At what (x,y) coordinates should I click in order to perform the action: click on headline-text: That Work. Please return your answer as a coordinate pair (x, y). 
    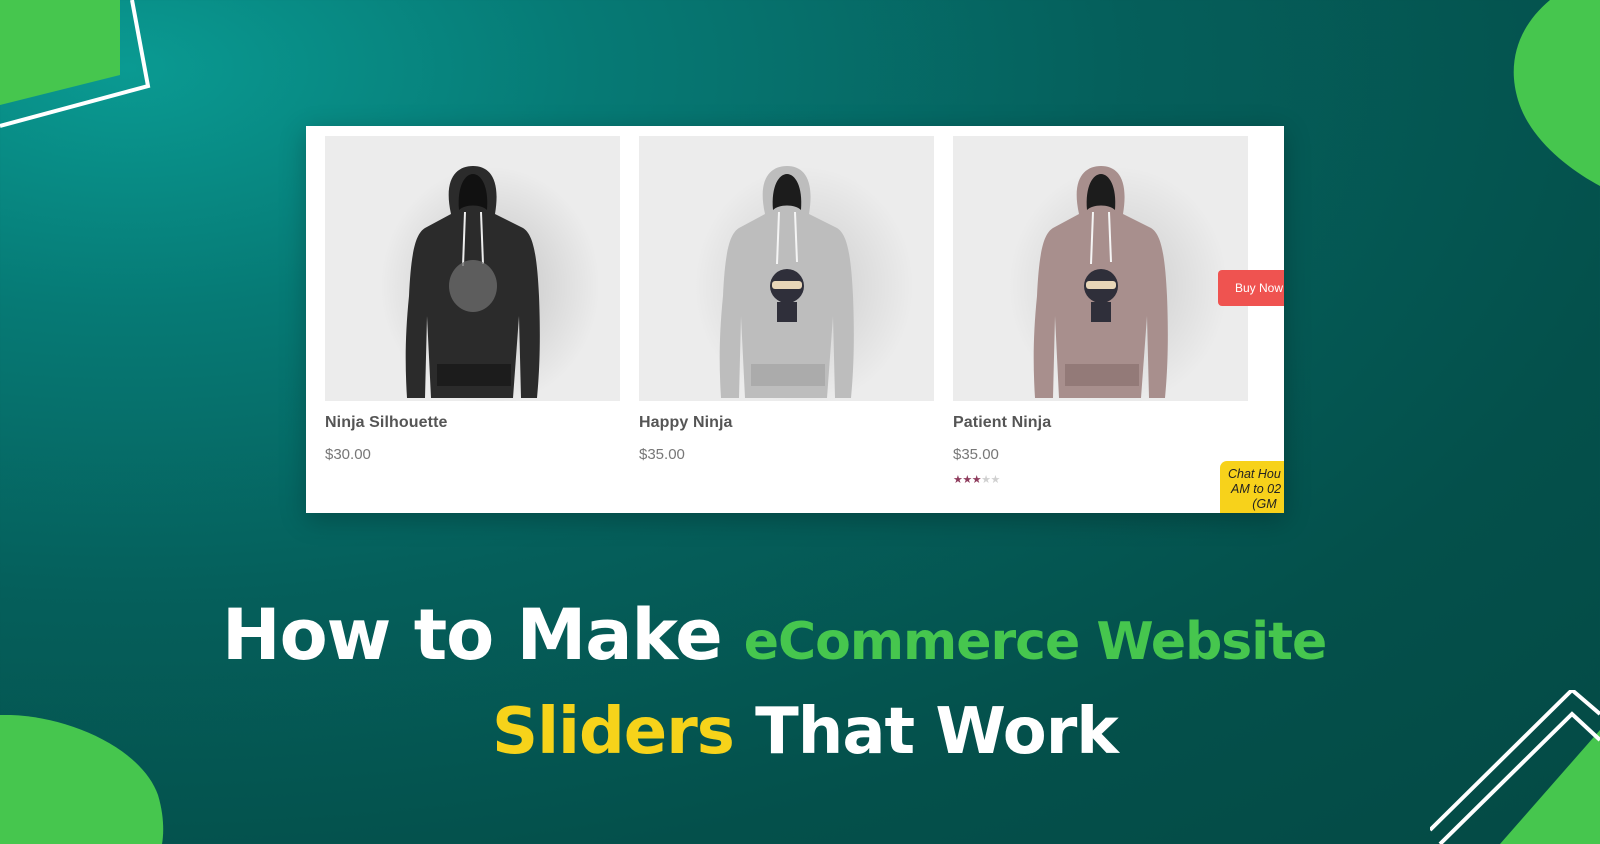
    Looking at the image, I should click on (937, 732).